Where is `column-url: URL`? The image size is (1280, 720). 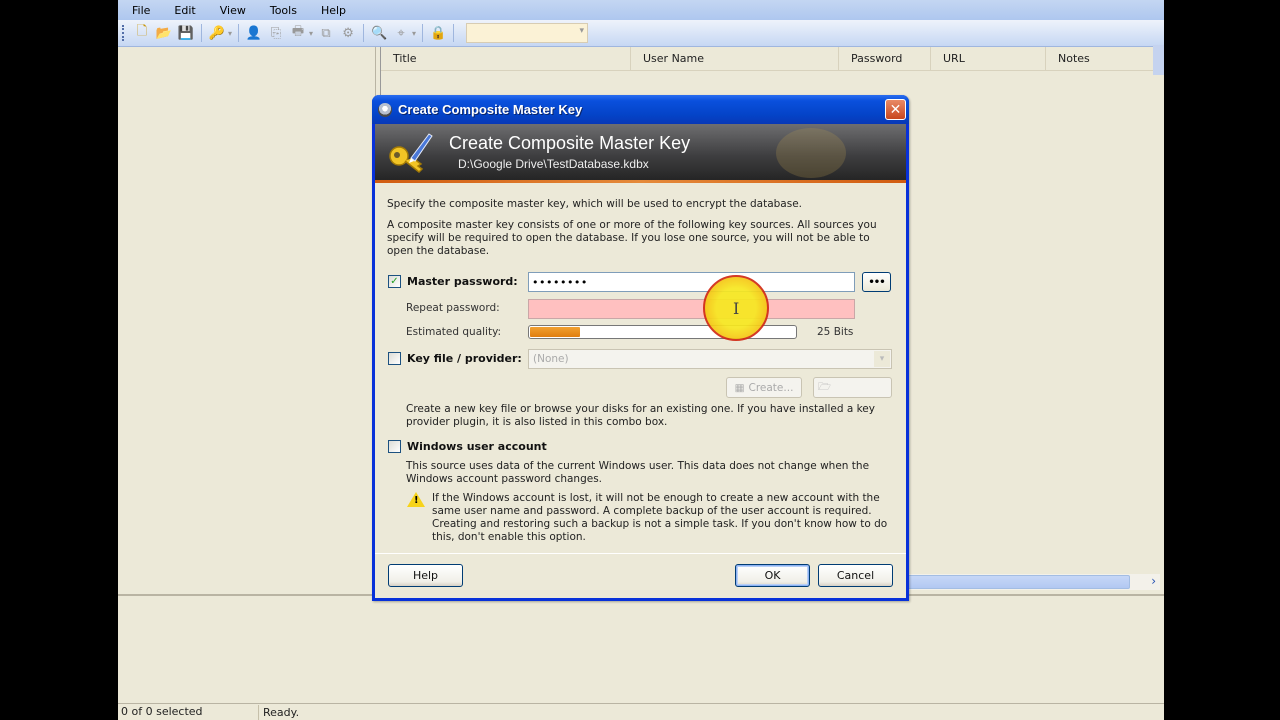 column-url: URL is located at coordinates (988, 58).